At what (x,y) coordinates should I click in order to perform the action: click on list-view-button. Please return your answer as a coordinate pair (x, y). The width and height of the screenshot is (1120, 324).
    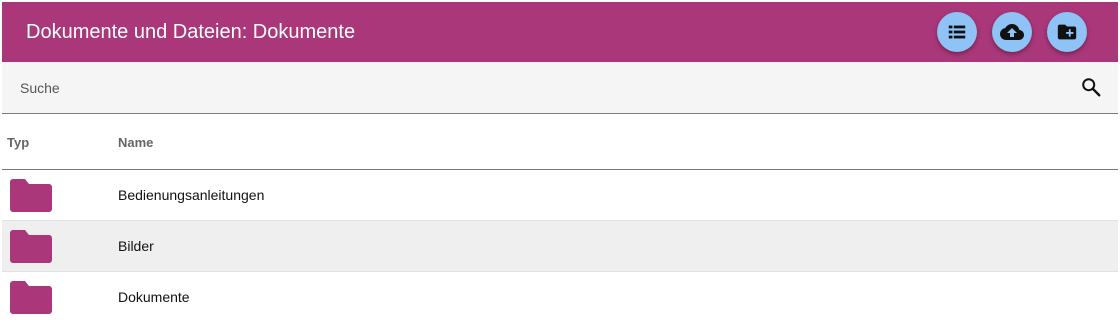
    Looking at the image, I should click on (957, 32).